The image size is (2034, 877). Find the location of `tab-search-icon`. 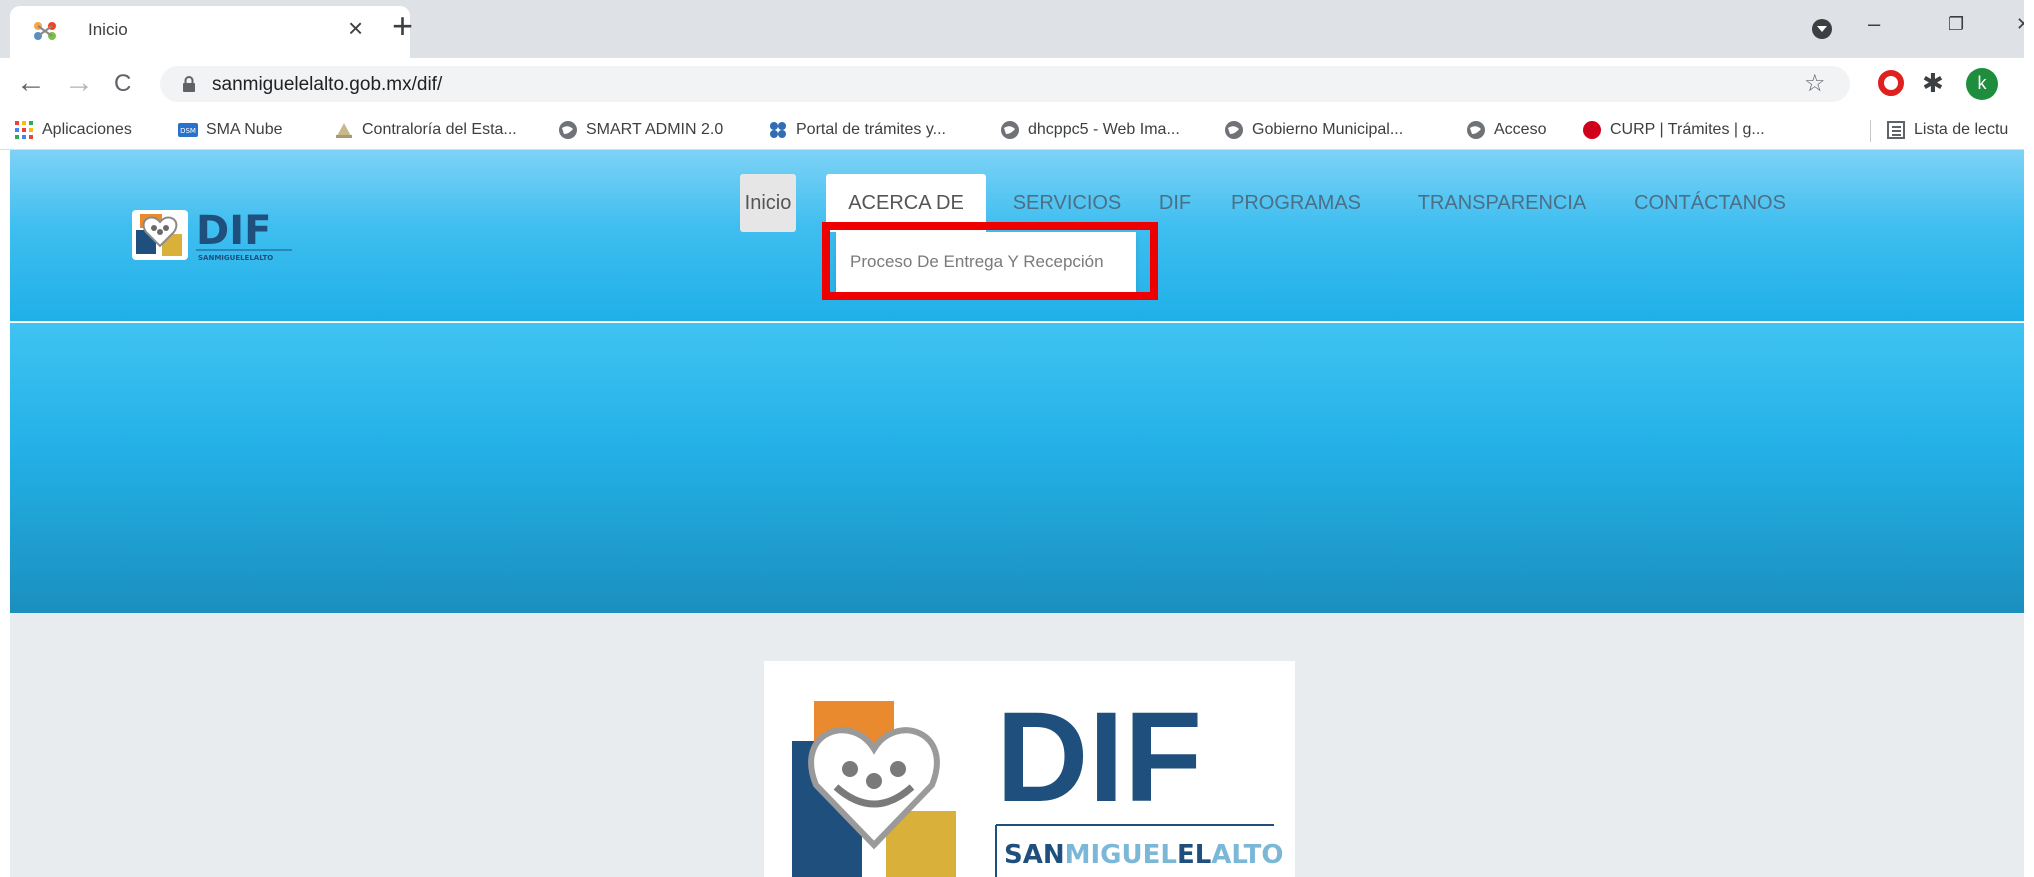

tab-search-icon is located at coordinates (1822, 29).